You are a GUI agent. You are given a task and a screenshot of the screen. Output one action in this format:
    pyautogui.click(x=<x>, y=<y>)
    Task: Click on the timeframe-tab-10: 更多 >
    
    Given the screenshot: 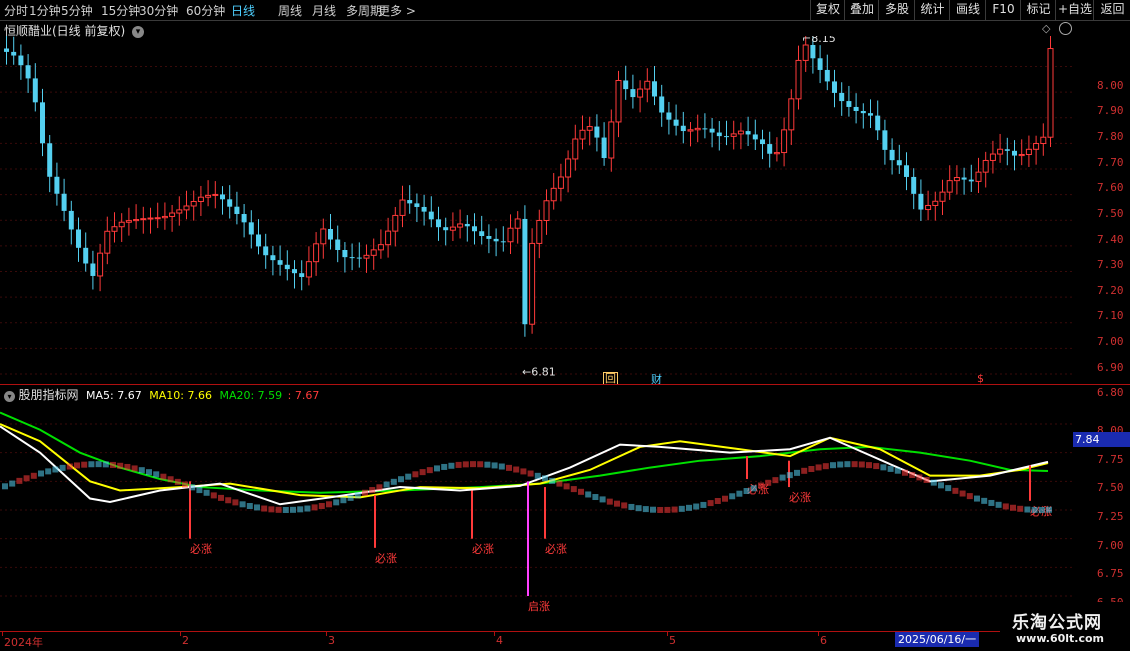 What is the action you would take?
    pyautogui.click(x=397, y=10)
    